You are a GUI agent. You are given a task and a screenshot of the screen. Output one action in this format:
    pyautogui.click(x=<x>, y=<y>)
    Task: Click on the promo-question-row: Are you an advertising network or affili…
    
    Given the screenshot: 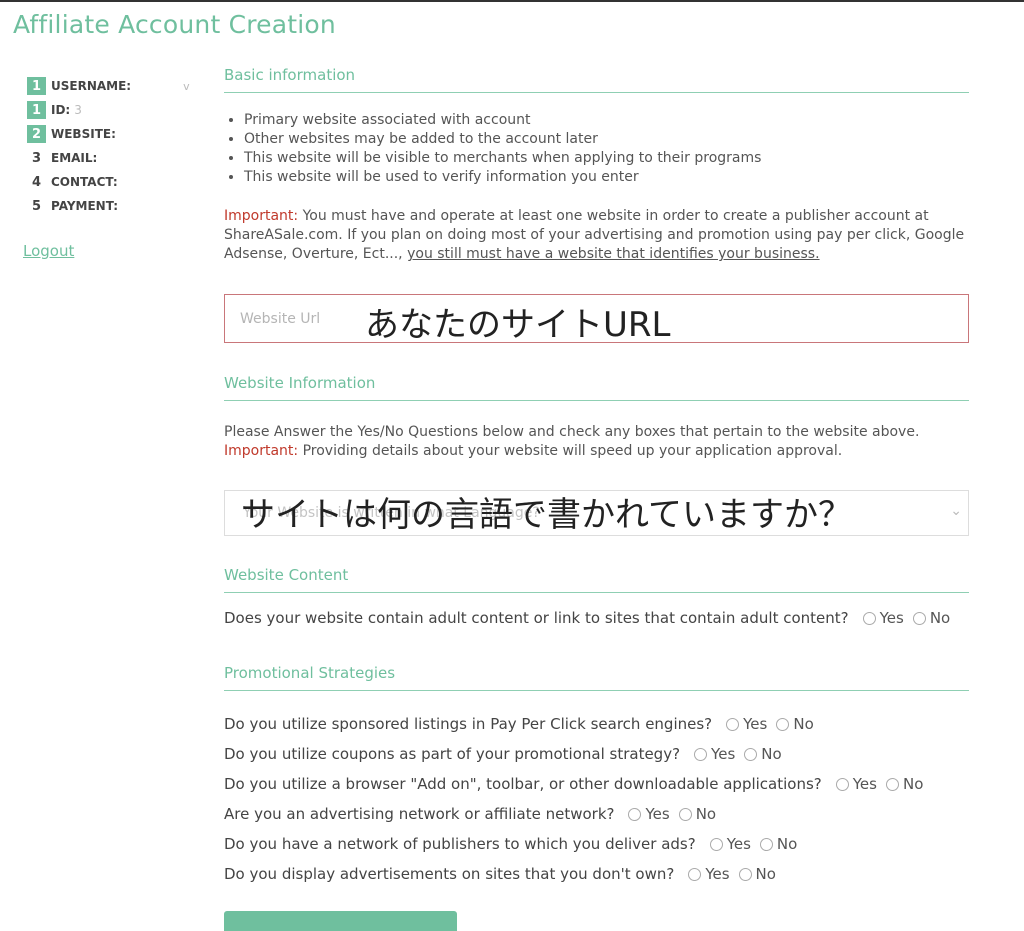 What is the action you would take?
    pyautogui.click(x=596, y=814)
    